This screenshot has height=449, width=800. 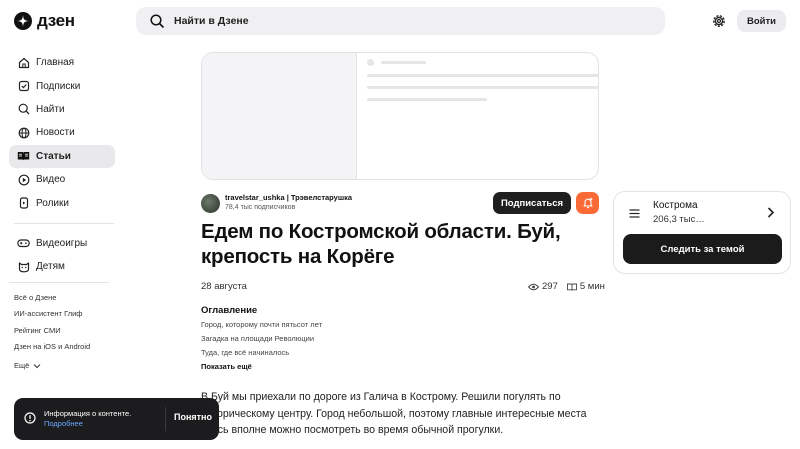 What do you see at coordinates (37, 366) in the screenshot?
I see `chevron-down-icon` at bounding box center [37, 366].